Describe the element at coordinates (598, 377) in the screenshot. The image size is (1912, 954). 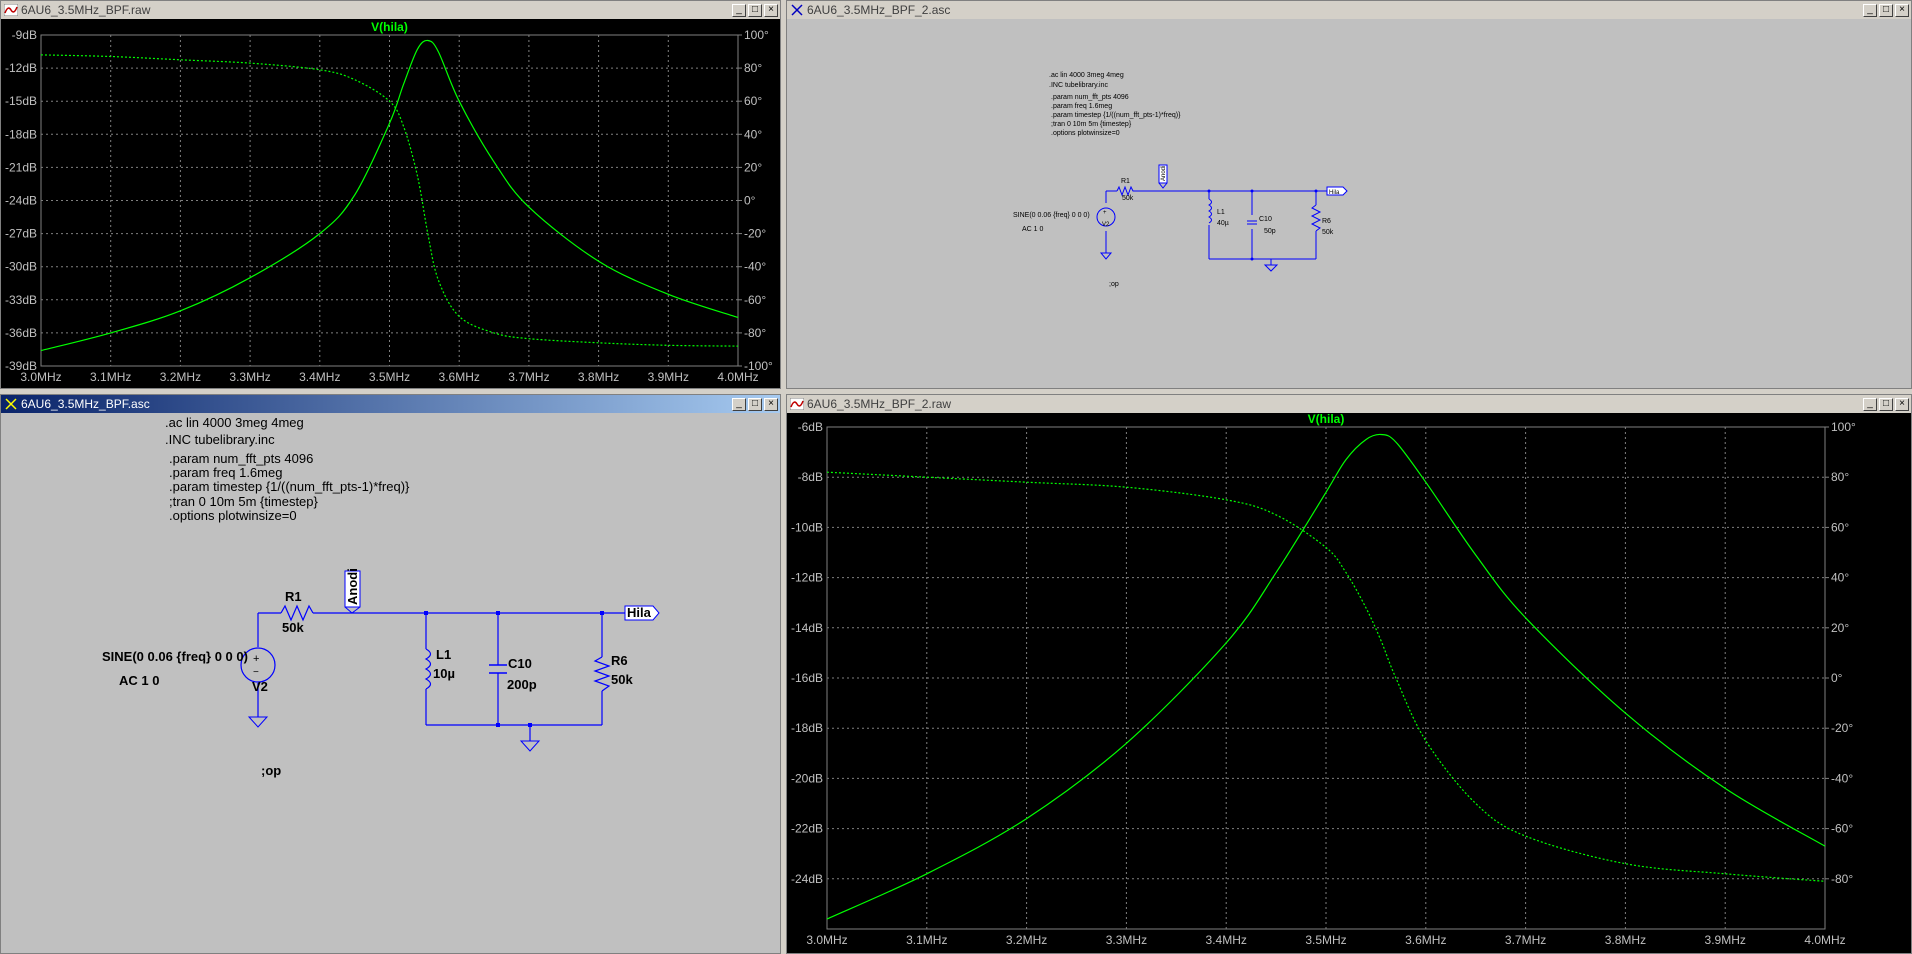
I see `x-tick-label: 3.8MHz` at that location.